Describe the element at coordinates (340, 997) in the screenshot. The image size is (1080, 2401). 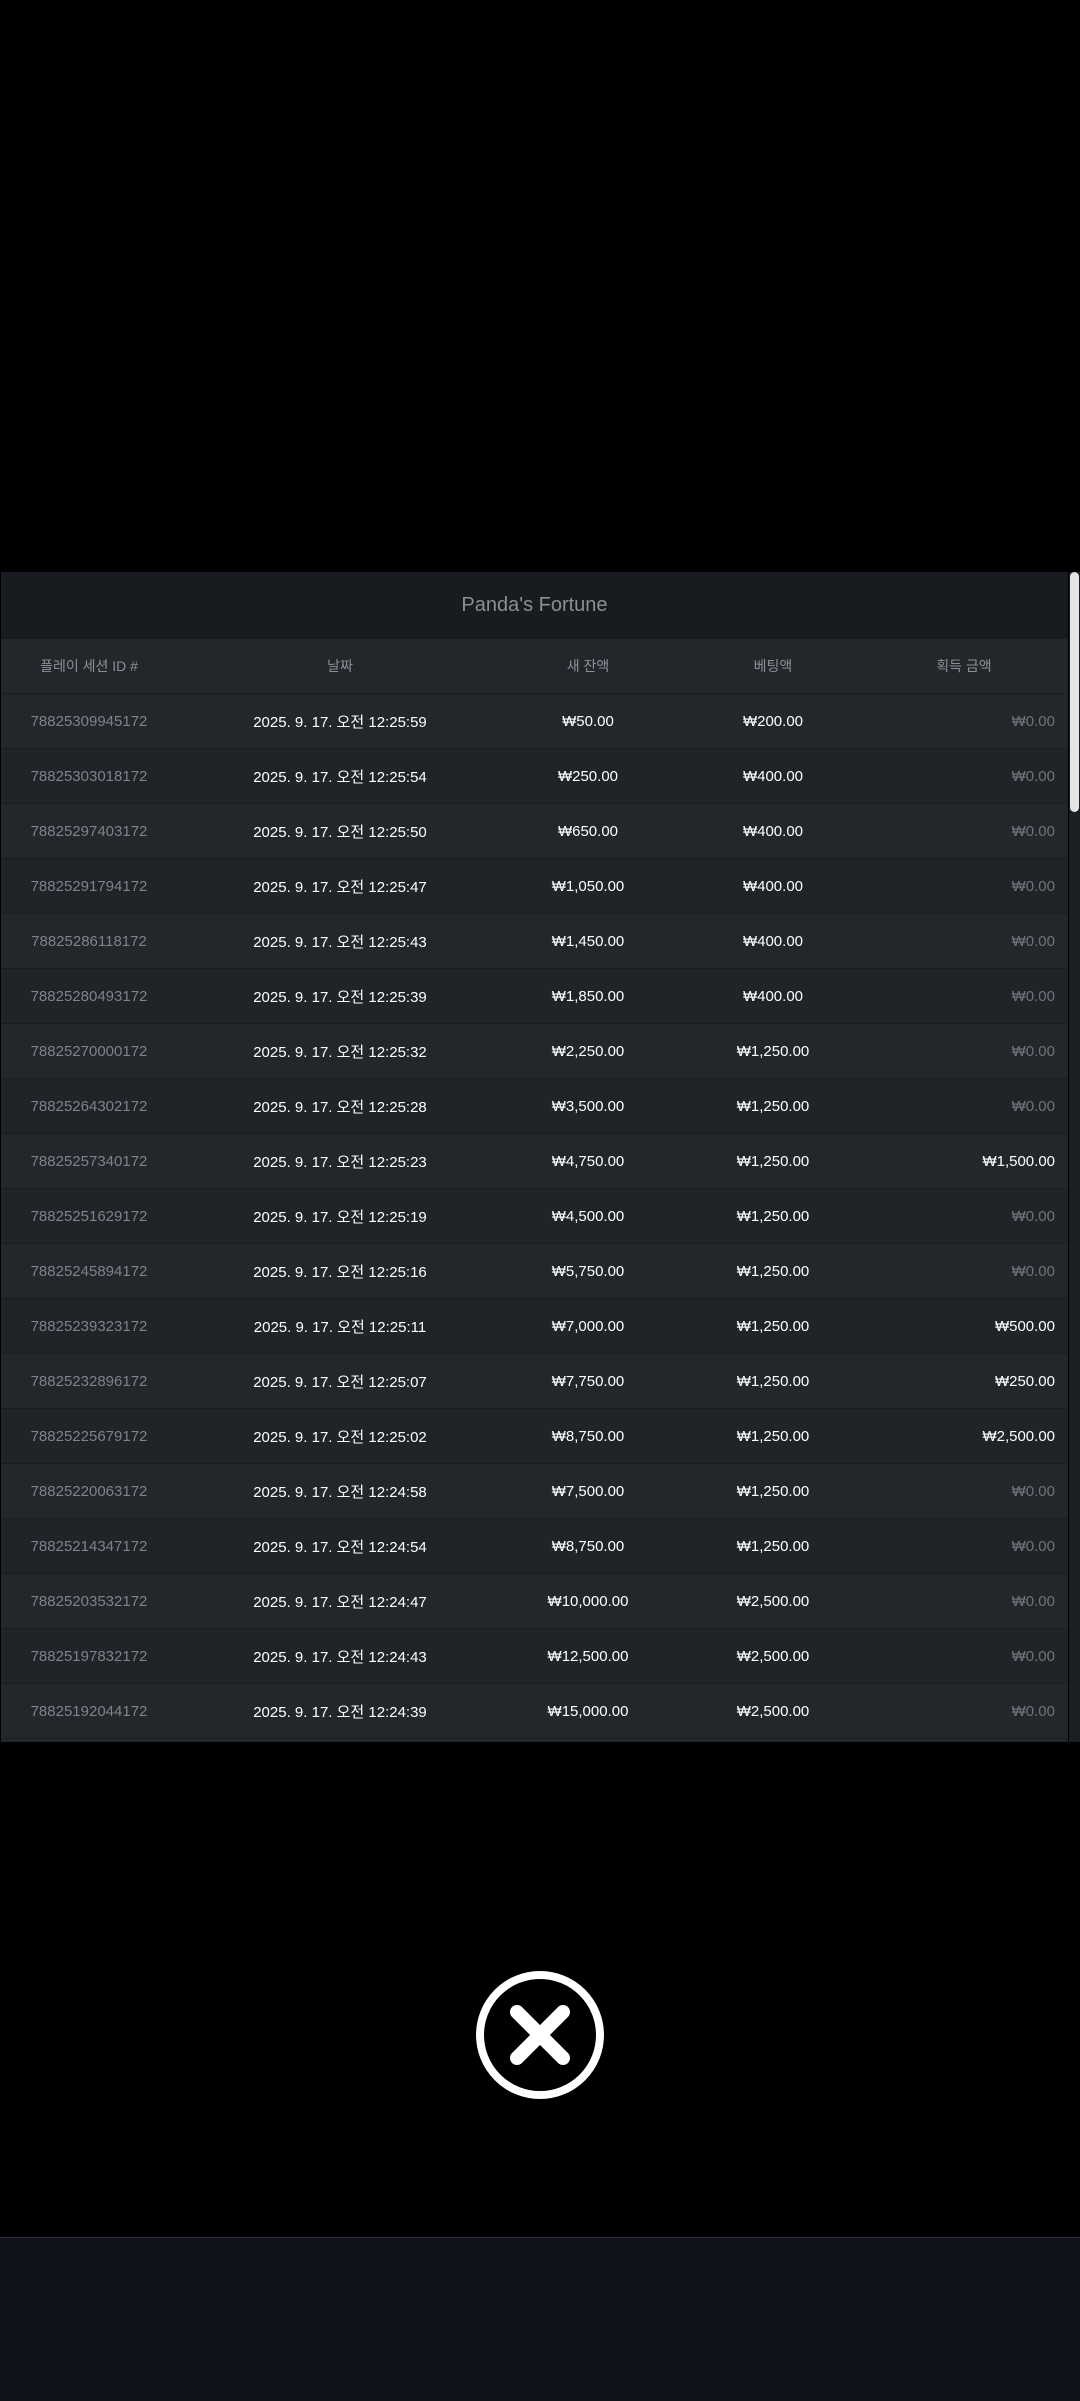
I see `date-cell: 2025. 9. 17. 오전 12:25:39` at that location.